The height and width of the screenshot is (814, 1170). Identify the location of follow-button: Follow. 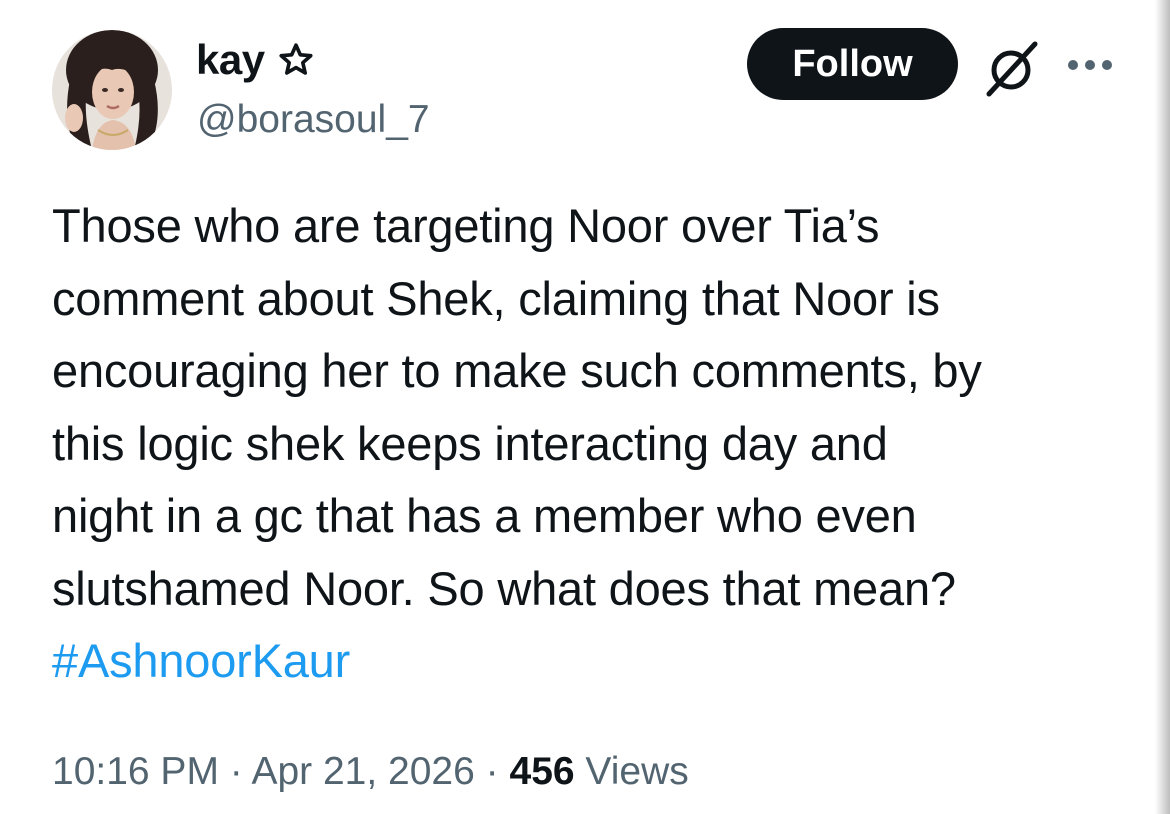
(852, 64).